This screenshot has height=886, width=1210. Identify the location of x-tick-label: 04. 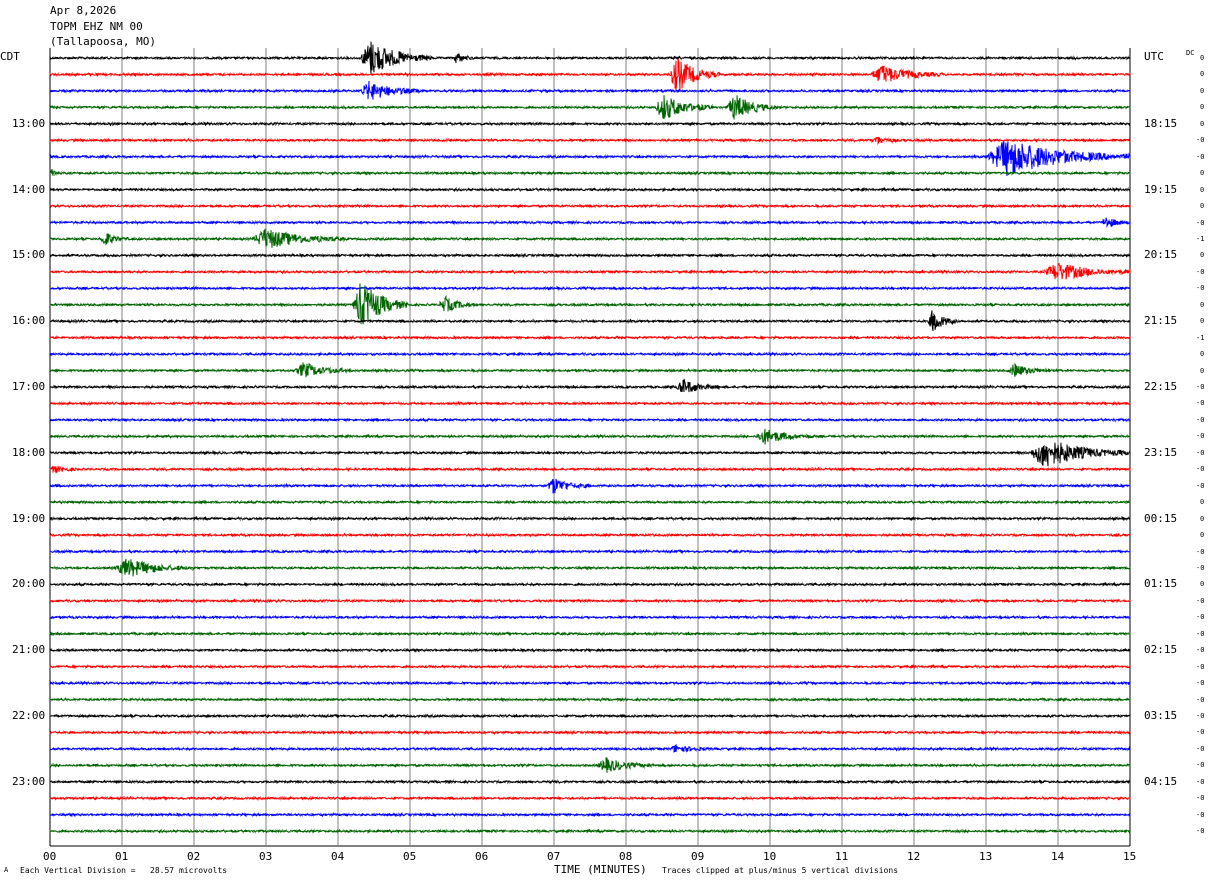
(338, 856).